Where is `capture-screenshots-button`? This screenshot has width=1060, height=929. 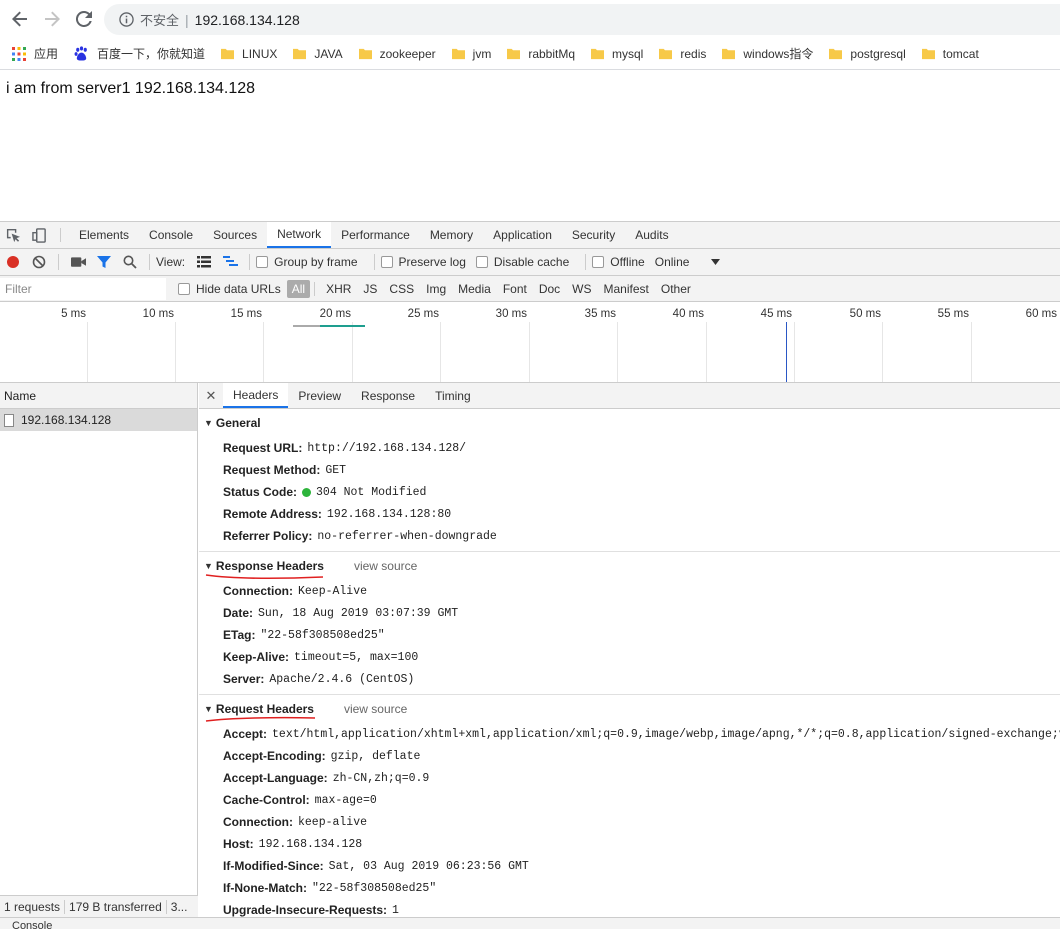
capture-screenshots-button is located at coordinates (78, 262).